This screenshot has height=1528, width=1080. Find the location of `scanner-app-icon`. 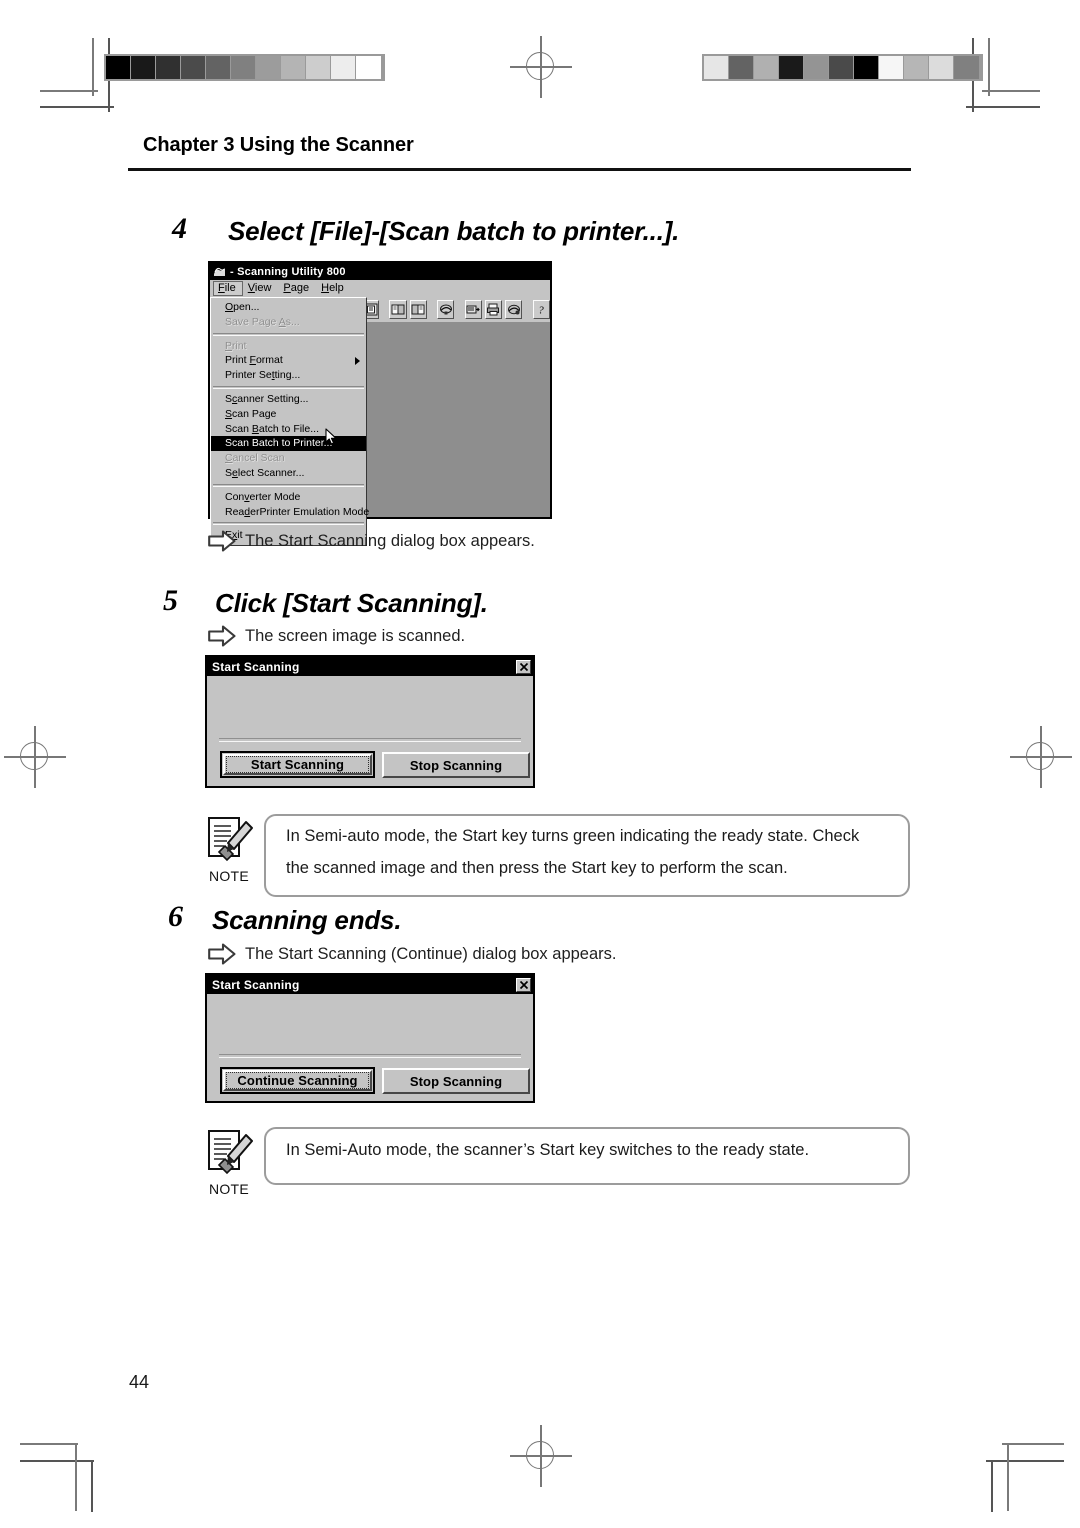

scanner-app-icon is located at coordinates (219, 271).